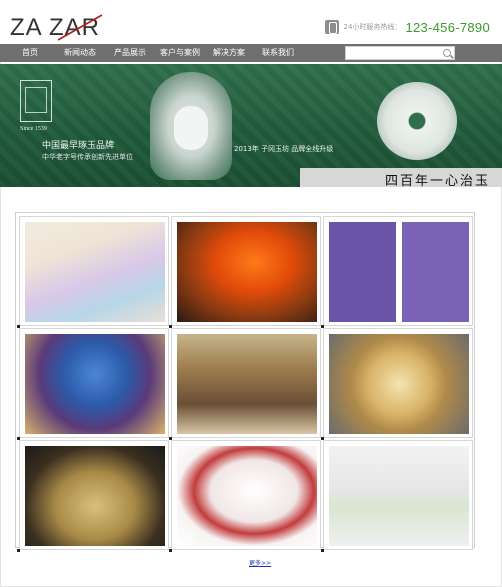 The width and height of the screenshot is (502, 587). I want to click on baskets-stall-image, so click(247, 384).